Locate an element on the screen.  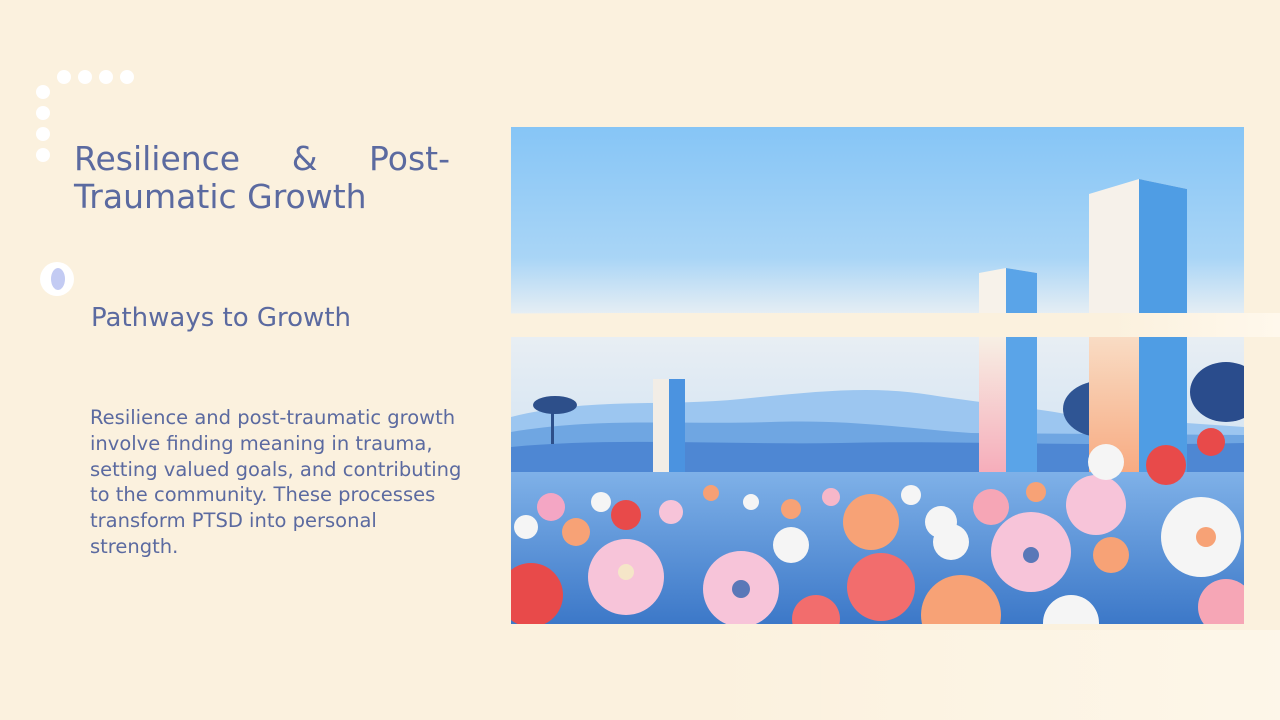
slide-title: Resilience & Post- Traumatic Growth is located at coordinates (262, 178).